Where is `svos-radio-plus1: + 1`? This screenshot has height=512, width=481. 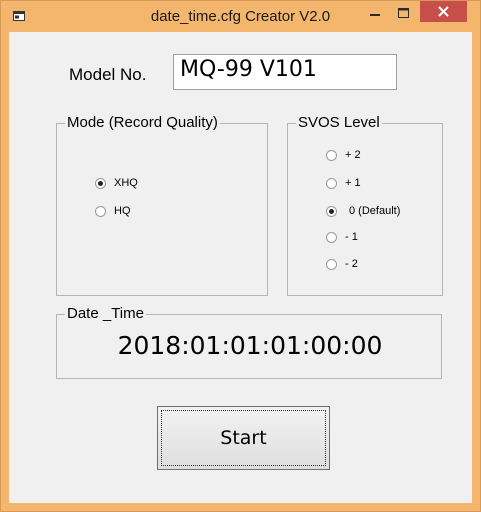 svos-radio-plus1: + 1 is located at coordinates (343, 183).